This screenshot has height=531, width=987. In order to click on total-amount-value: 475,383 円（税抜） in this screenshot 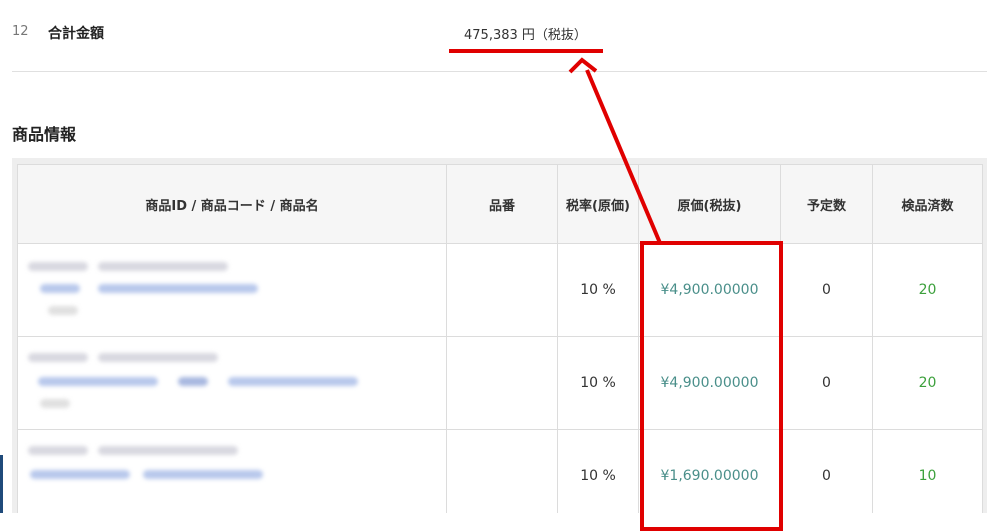, I will do `click(525, 35)`.